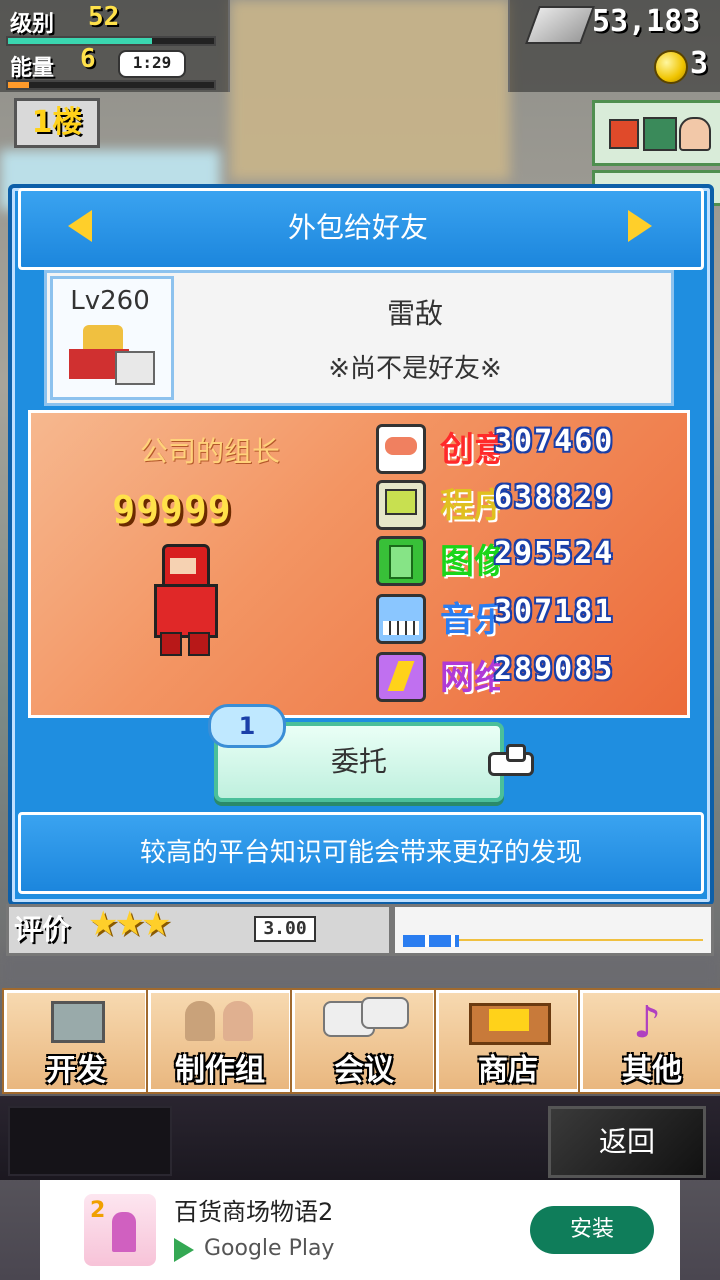  What do you see at coordinates (508, 1070) in the screenshot?
I see `nav-shop-label: 商店` at bounding box center [508, 1070].